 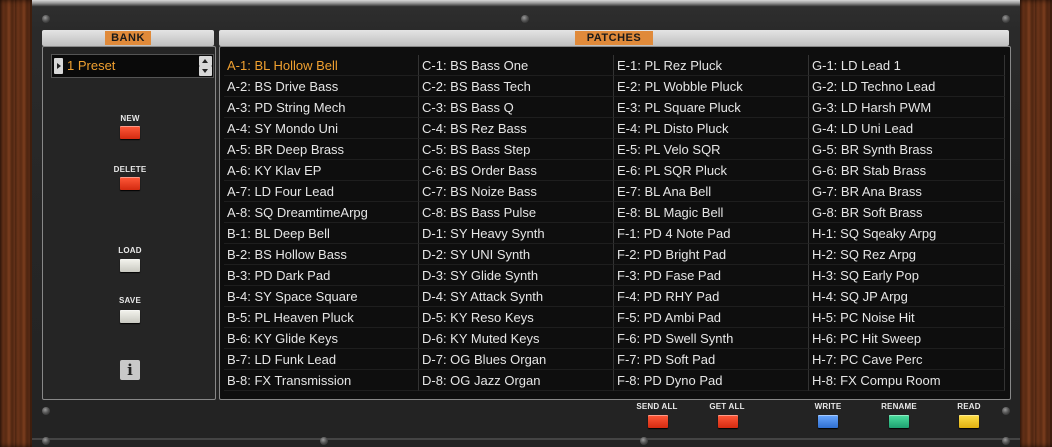 What do you see at coordinates (907, 65) in the screenshot?
I see `patch-item: G-1: LD Lead 1` at bounding box center [907, 65].